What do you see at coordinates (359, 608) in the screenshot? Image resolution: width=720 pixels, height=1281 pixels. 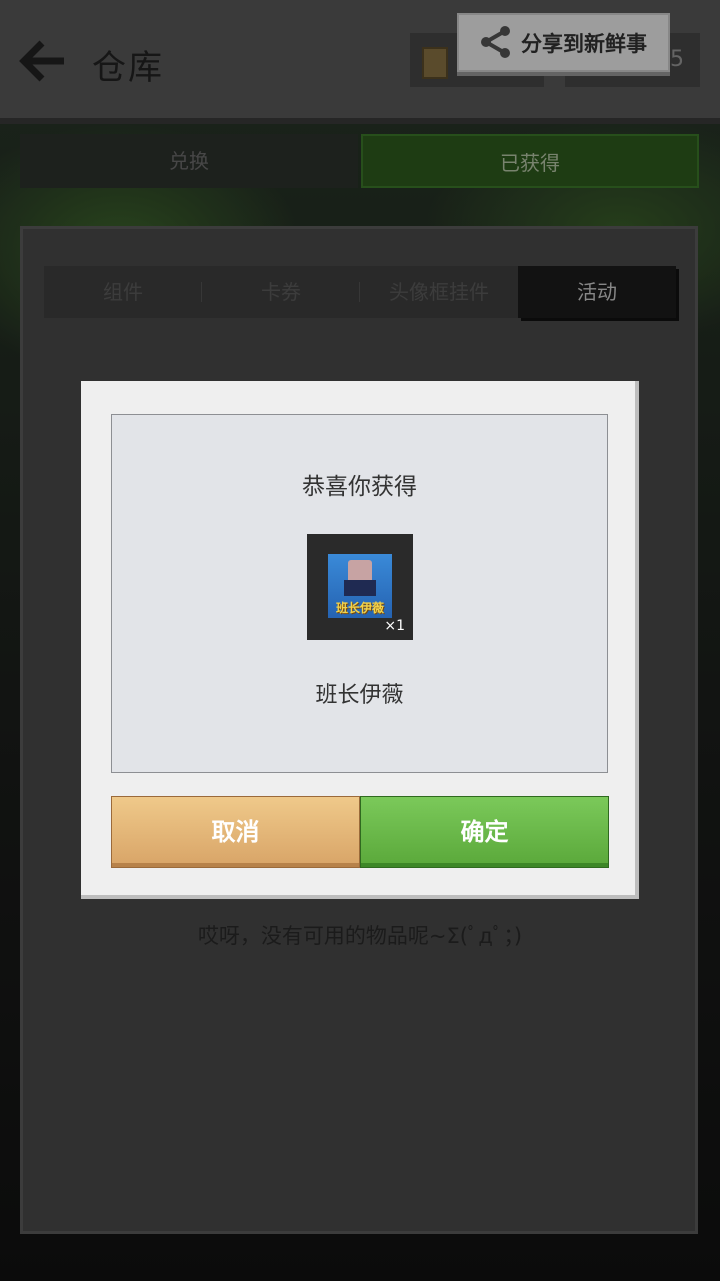 I see `item-image-caption: 班长伊薇` at bounding box center [359, 608].